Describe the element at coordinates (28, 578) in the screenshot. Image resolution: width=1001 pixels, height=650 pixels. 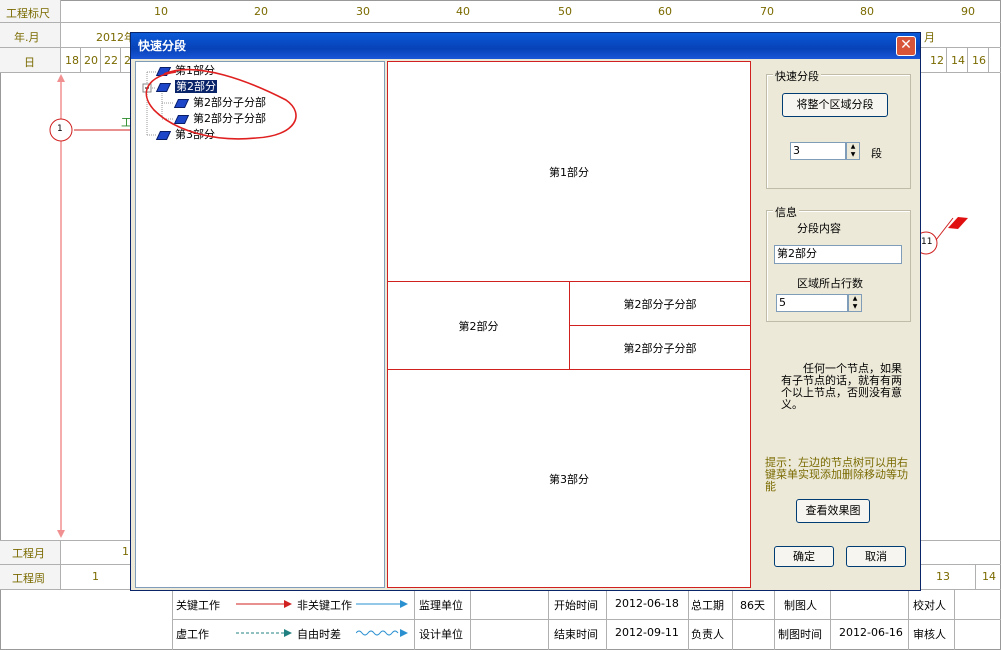
I see `week-row-label: 工程周` at that location.